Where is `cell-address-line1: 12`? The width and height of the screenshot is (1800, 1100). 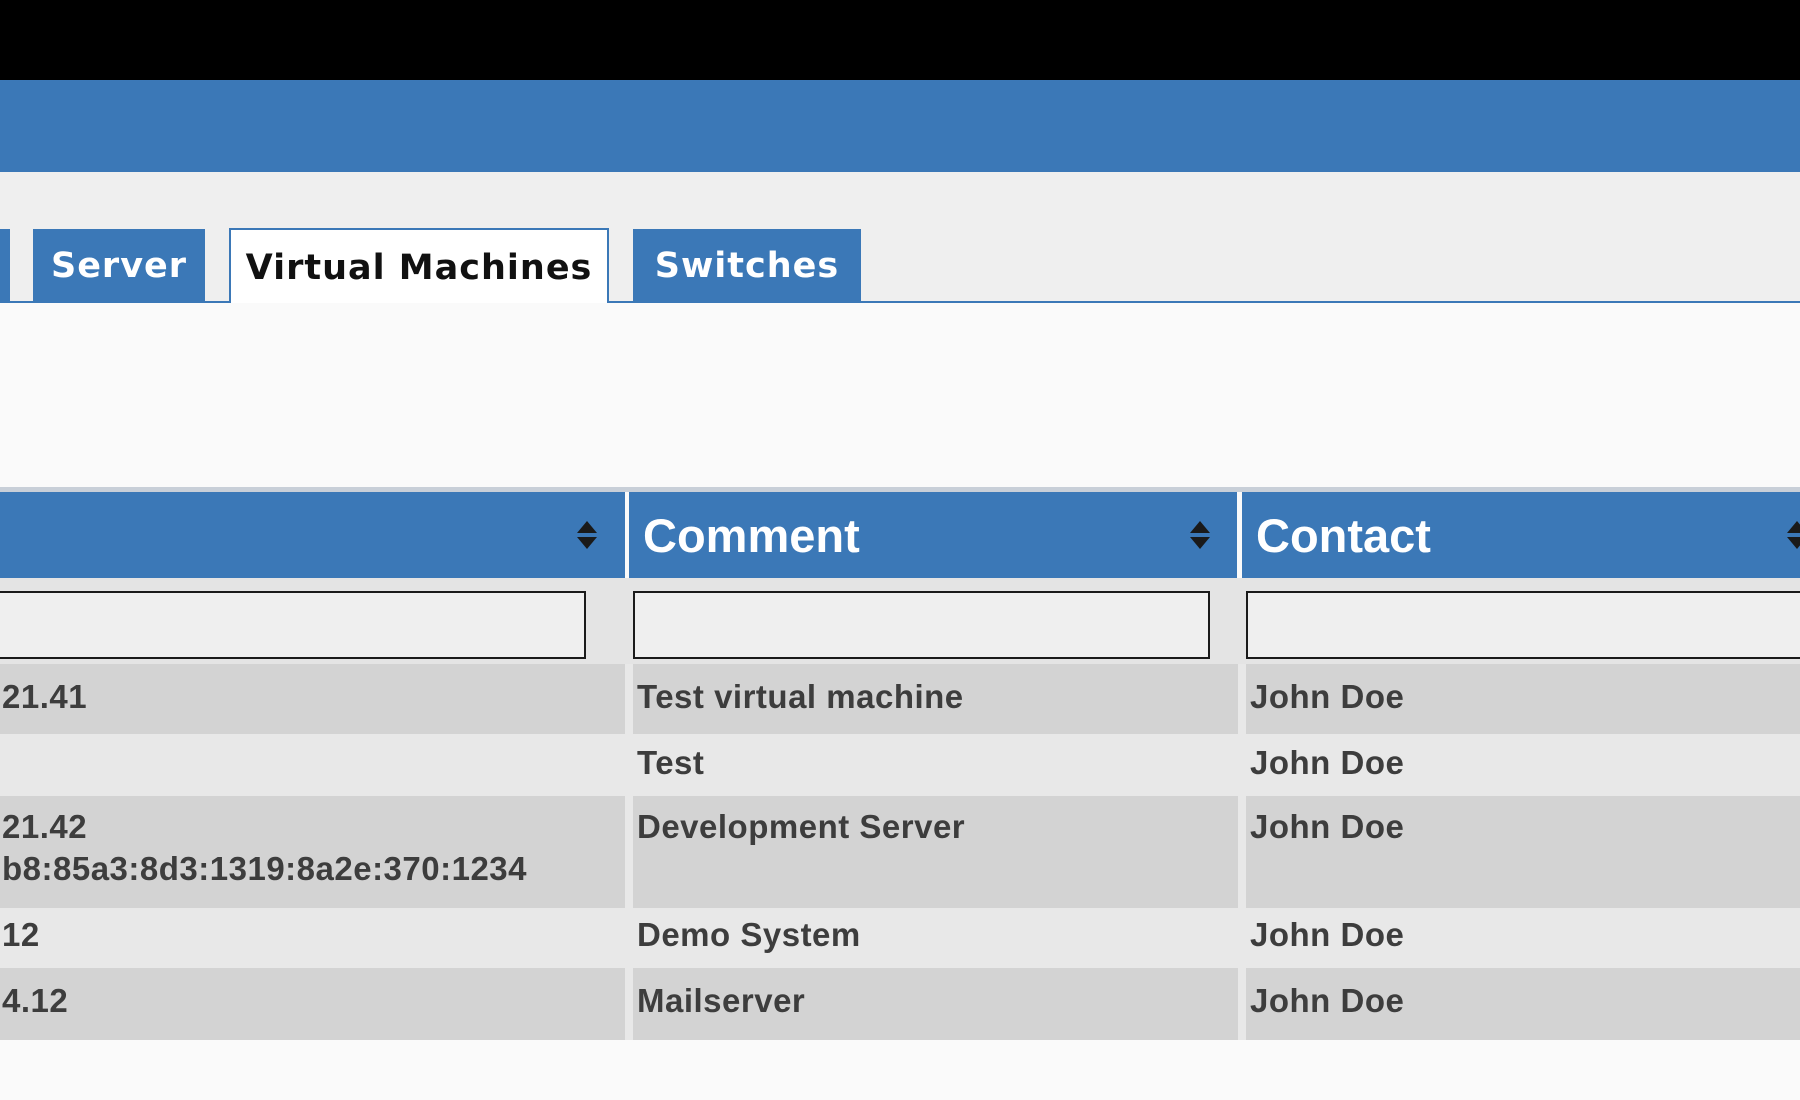
cell-address-line1: 12 is located at coordinates (21, 934).